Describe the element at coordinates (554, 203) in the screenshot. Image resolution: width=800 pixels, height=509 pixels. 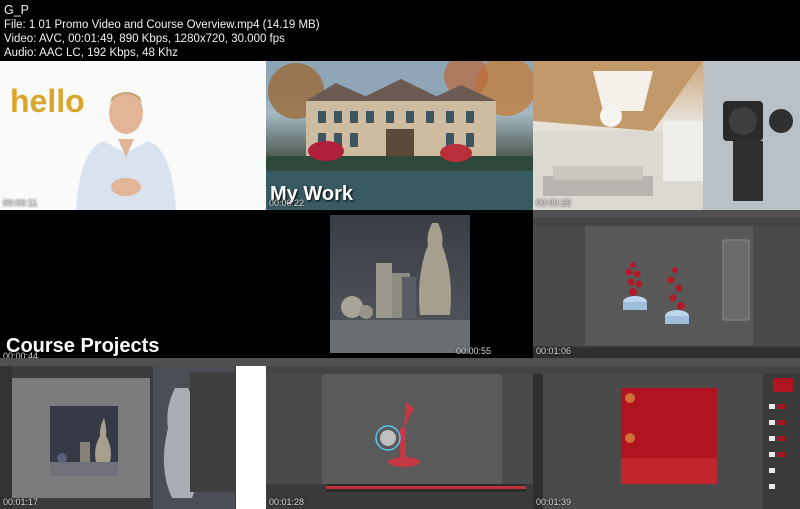
I see `timestamp: 00:00:33` at that location.